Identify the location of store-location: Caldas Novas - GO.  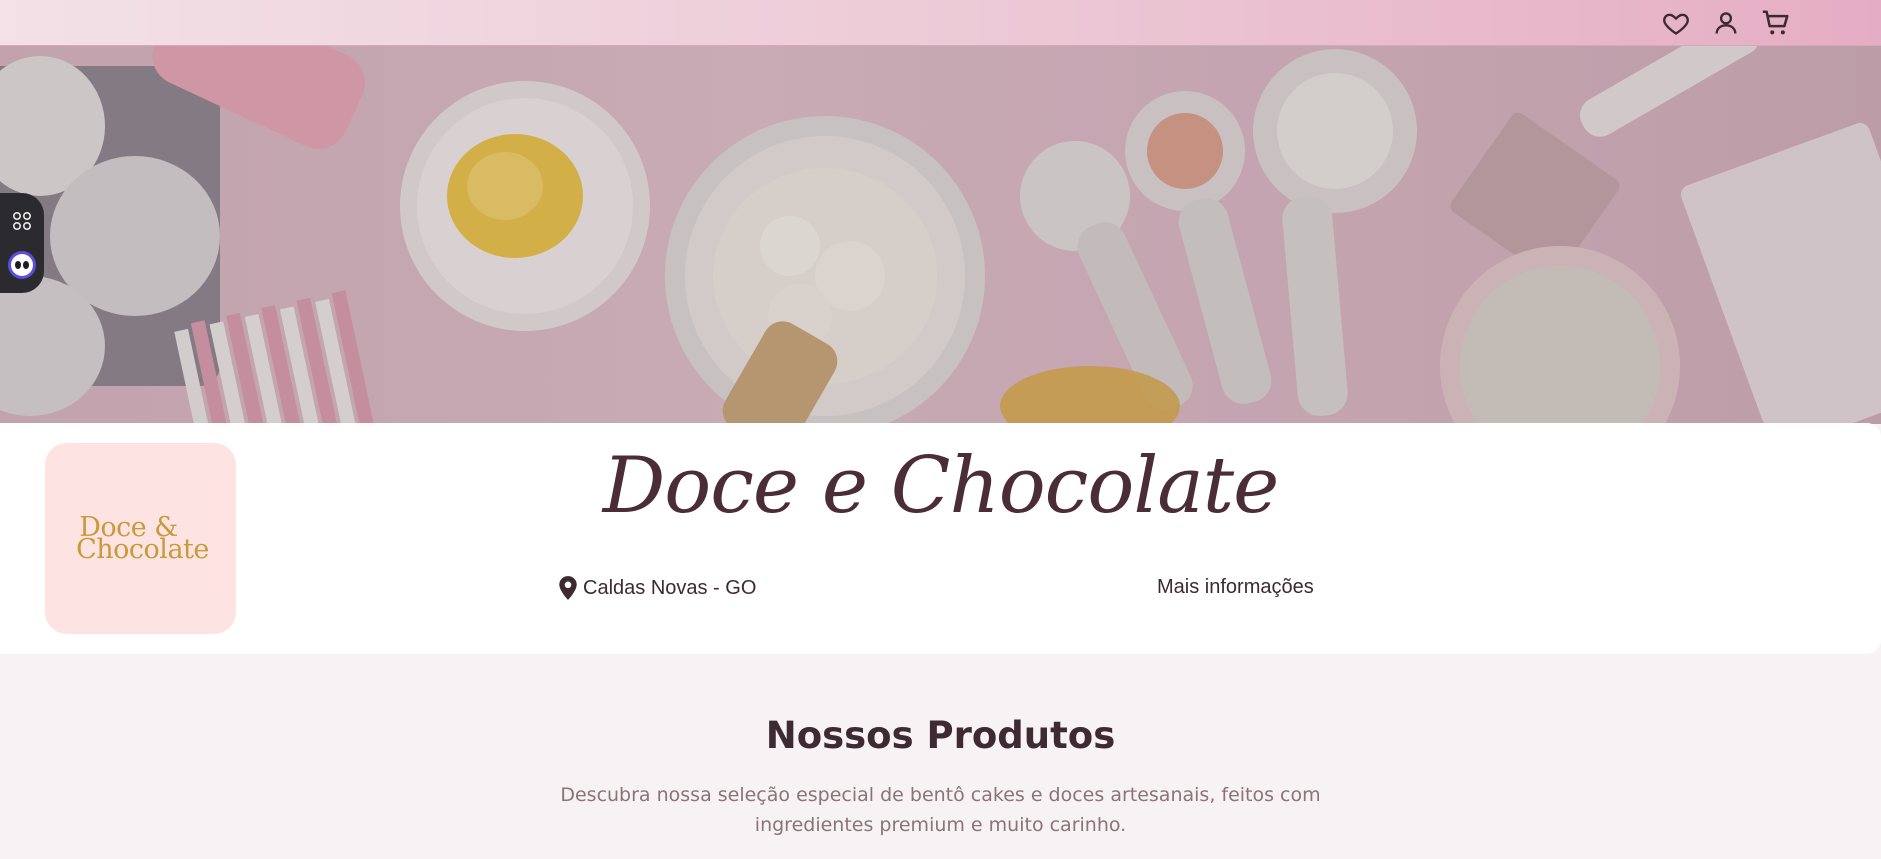
(656, 588).